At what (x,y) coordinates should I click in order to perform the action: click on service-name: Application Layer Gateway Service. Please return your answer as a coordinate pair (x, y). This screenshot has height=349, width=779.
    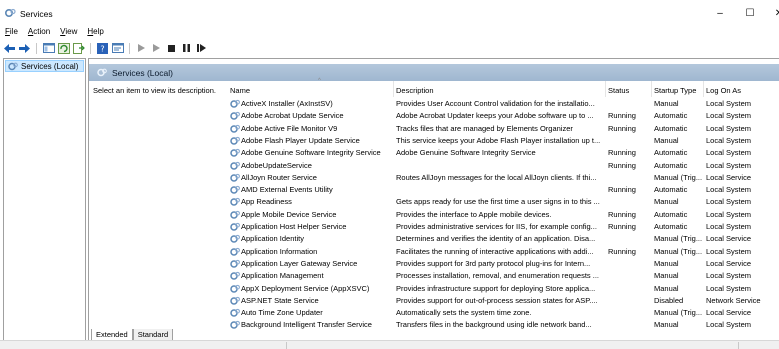
    Looking at the image, I should click on (299, 263).